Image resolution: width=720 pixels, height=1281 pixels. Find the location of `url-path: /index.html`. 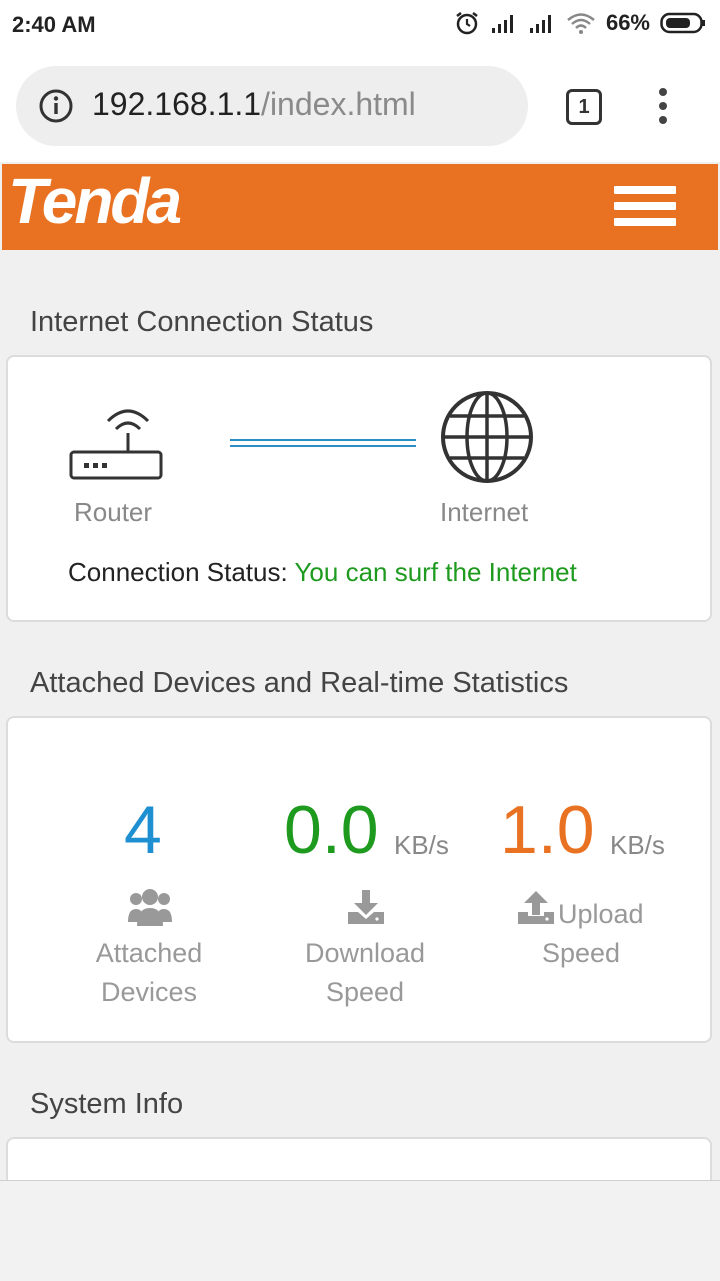

url-path: /index.html is located at coordinates (338, 104).